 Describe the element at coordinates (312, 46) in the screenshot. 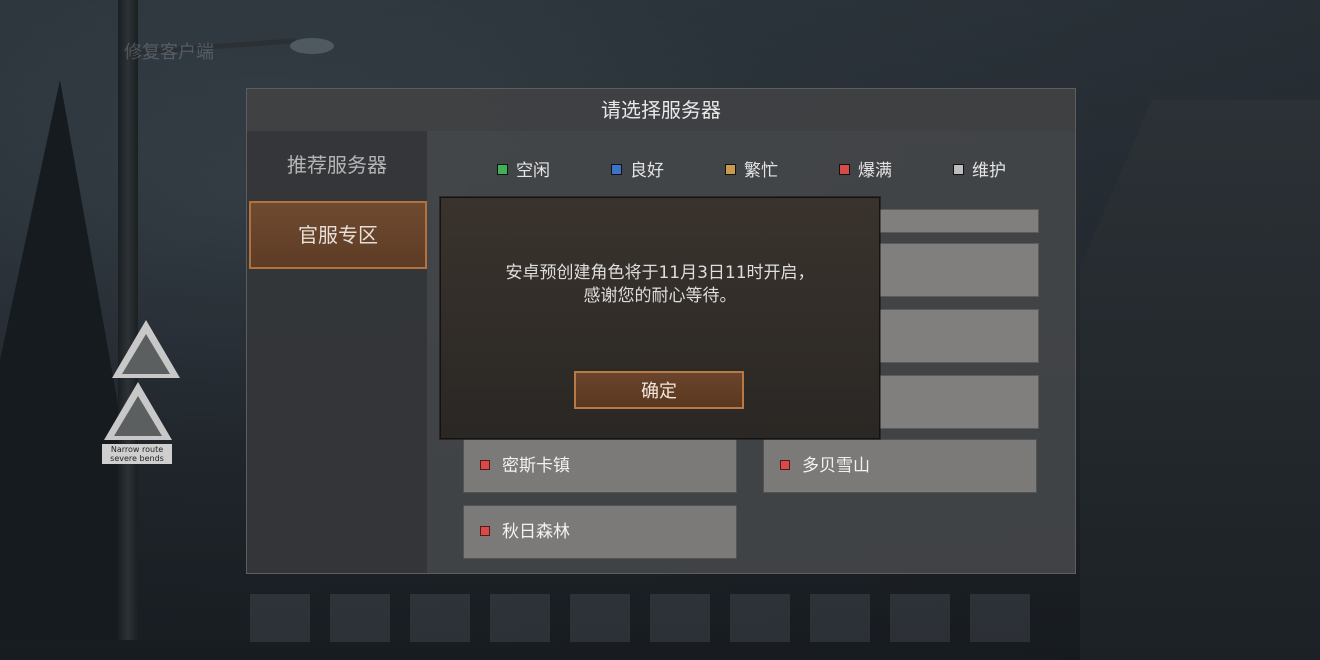

I see `background-lamp` at that location.